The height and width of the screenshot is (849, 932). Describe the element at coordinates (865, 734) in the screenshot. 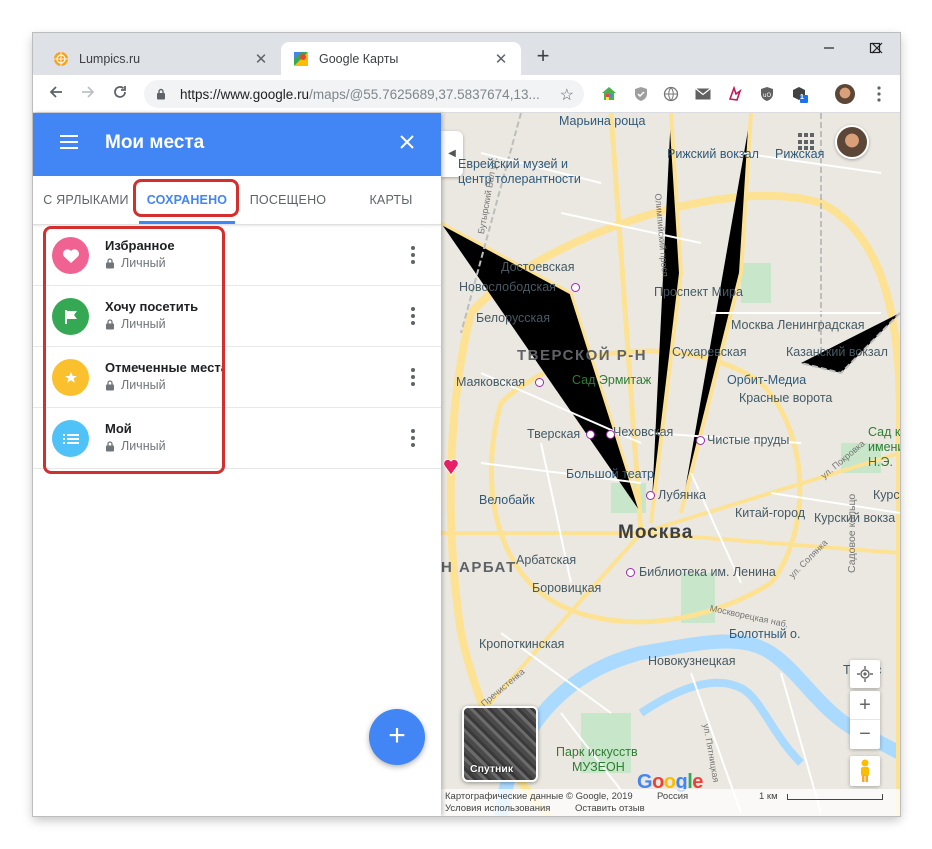

I see `zoom-out-button: −` at that location.